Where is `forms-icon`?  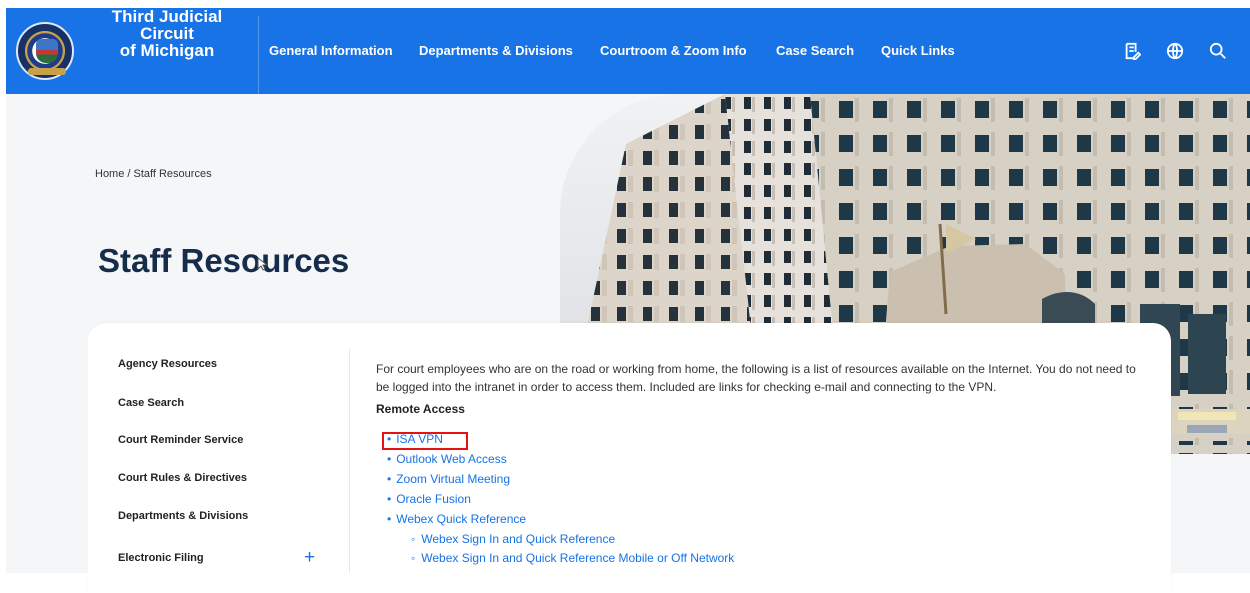
forms-icon is located at coordinates (1132, 51).